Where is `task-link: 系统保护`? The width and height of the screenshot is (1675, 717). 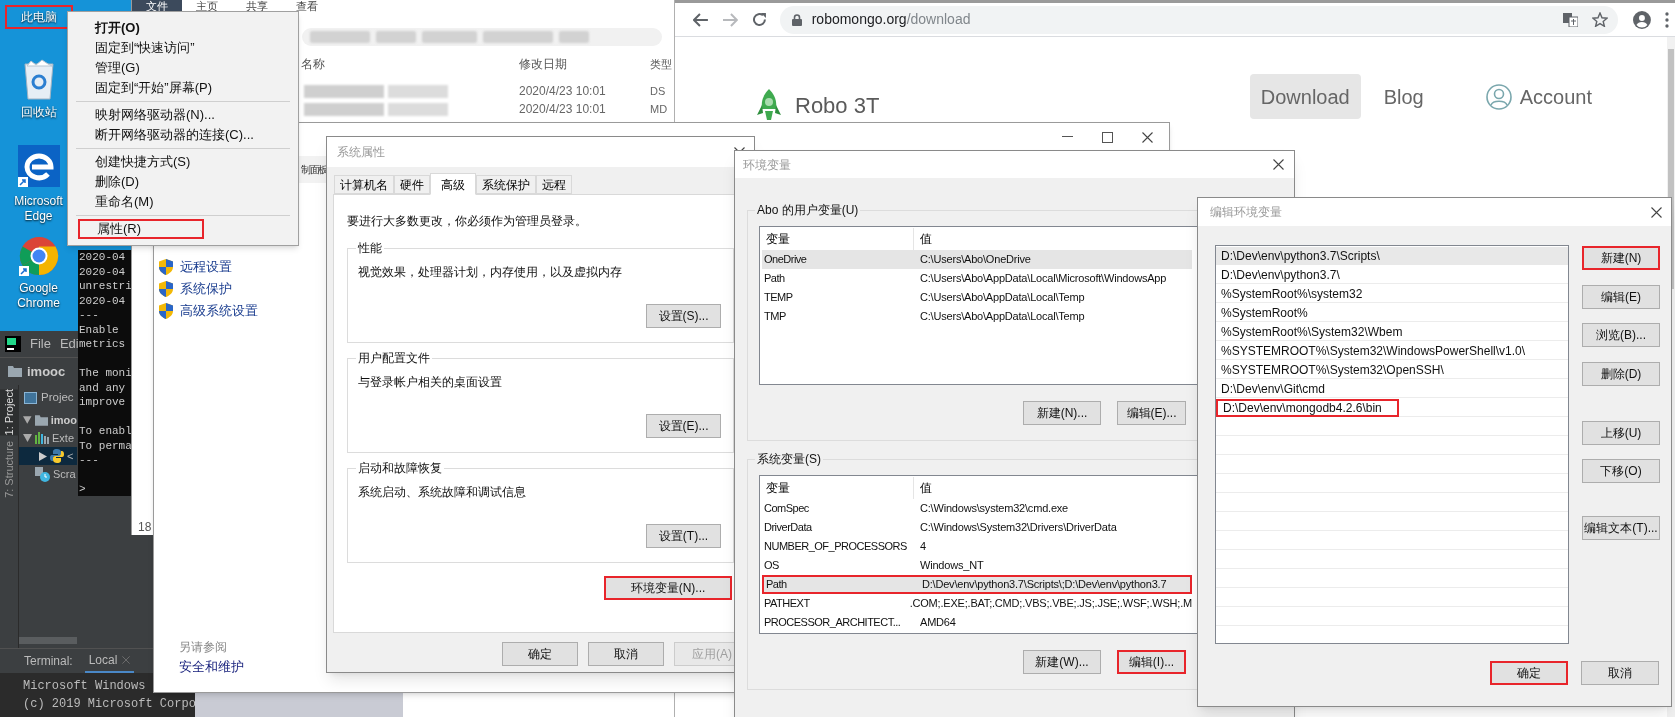 task-link: 系统保护 is located at coordinates (206, 289).